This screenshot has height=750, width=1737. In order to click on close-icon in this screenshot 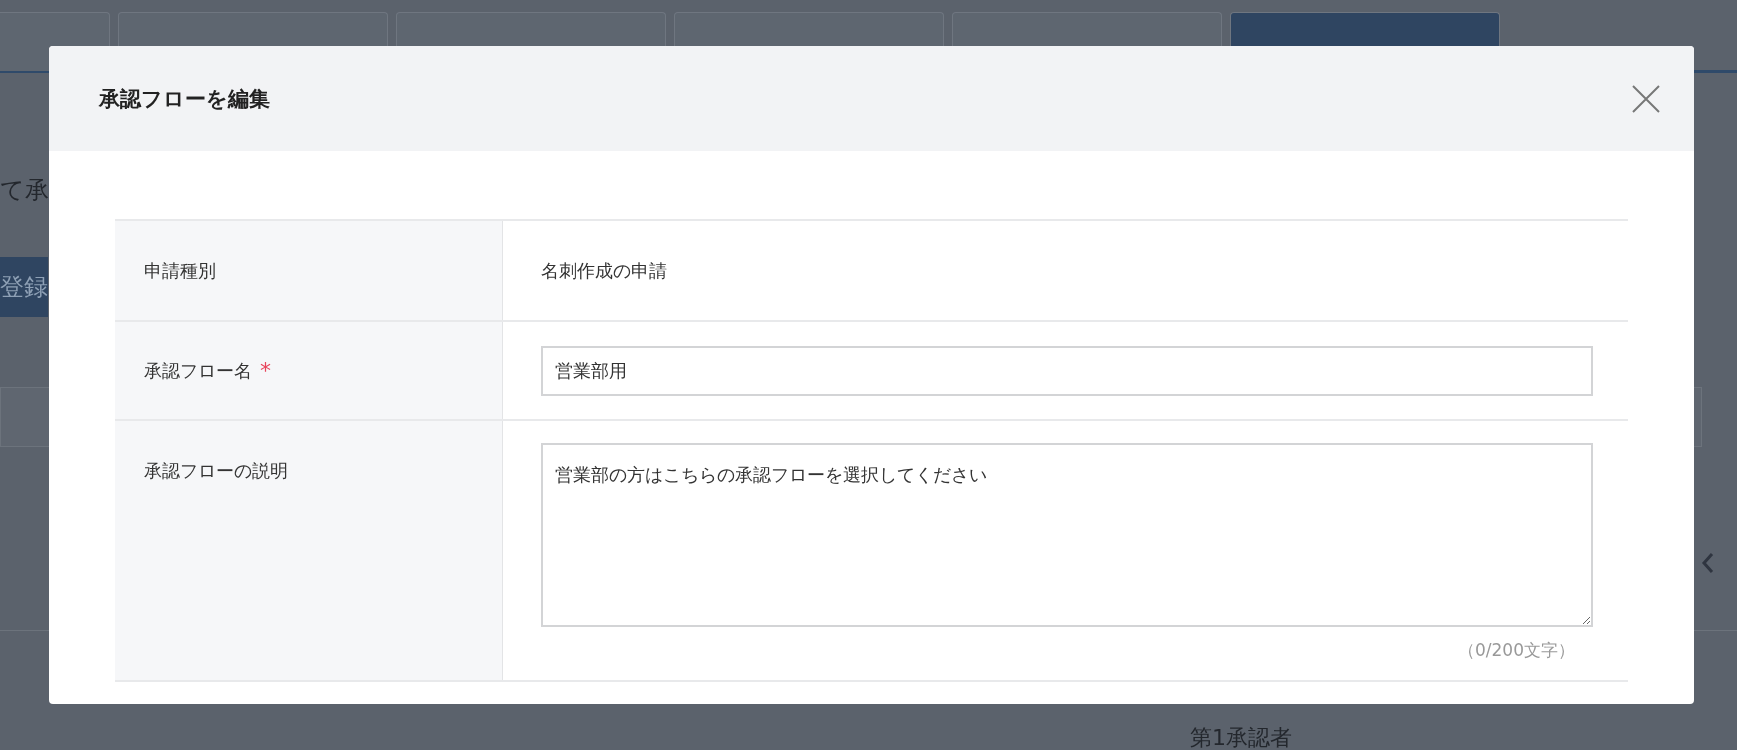, I will do `click(1646, 98)`.